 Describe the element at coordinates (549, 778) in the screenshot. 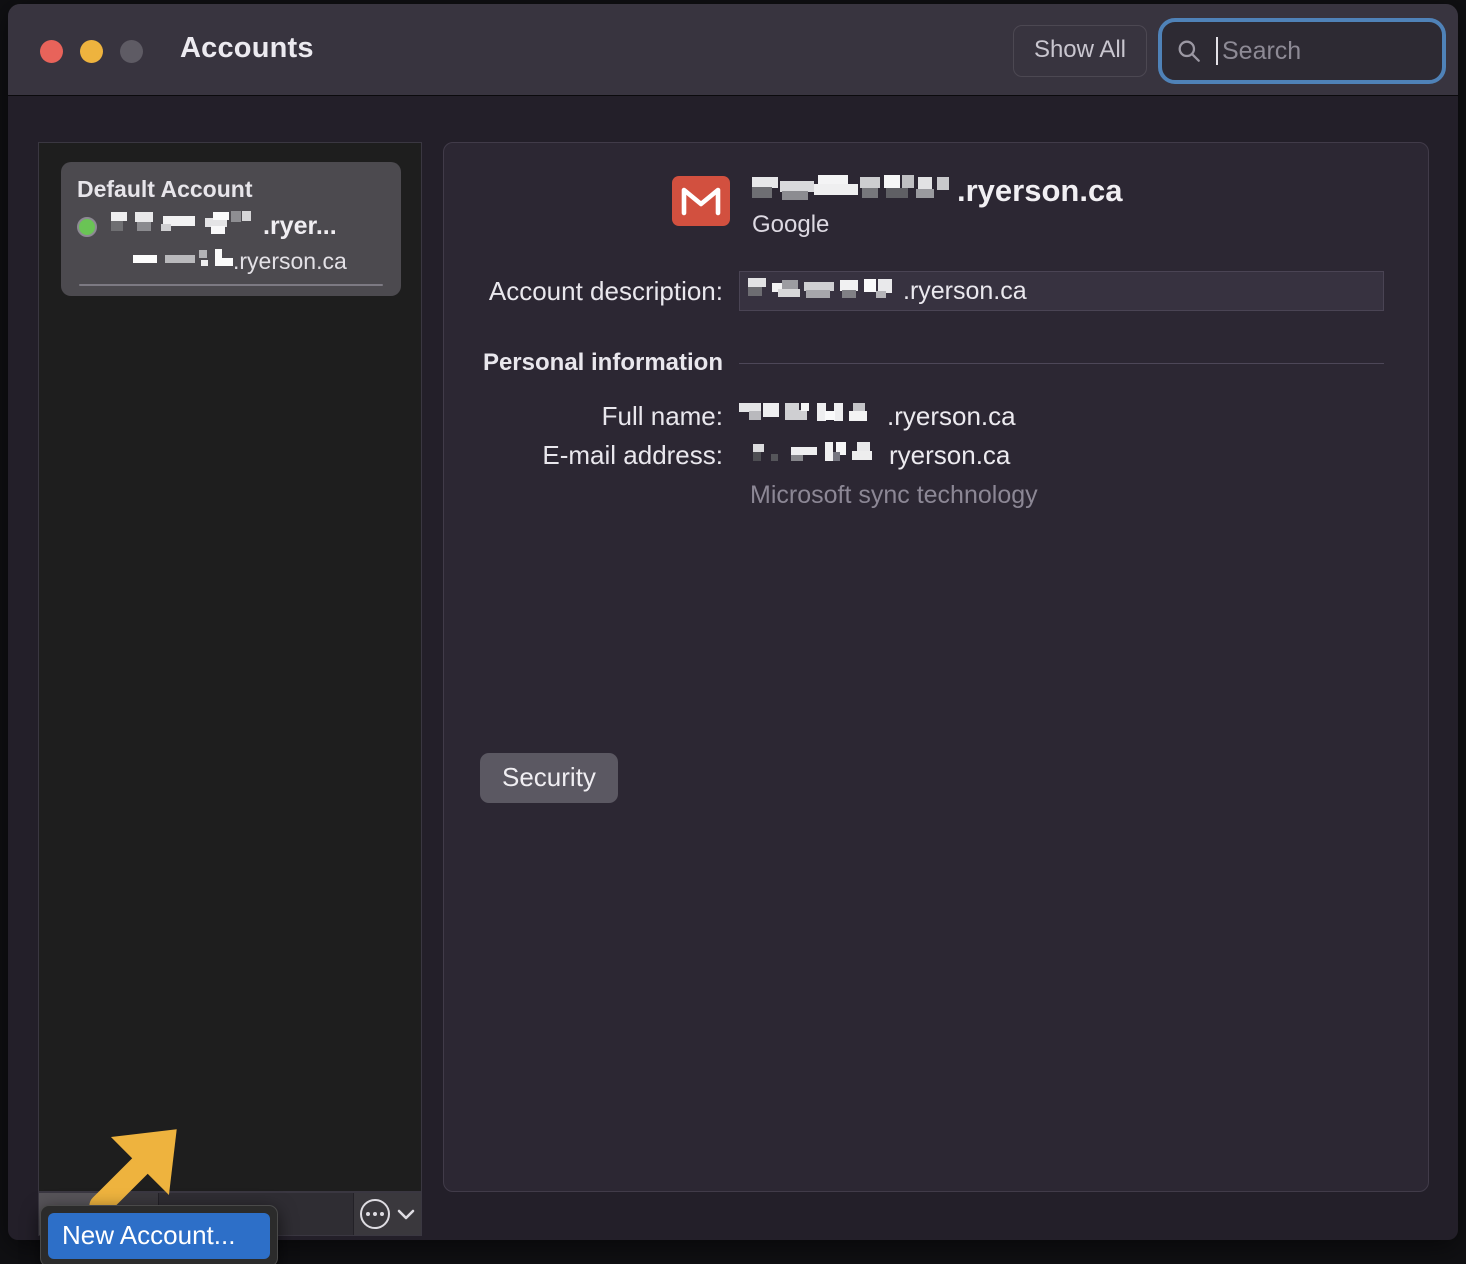

I see `security-button: Security` at that location.